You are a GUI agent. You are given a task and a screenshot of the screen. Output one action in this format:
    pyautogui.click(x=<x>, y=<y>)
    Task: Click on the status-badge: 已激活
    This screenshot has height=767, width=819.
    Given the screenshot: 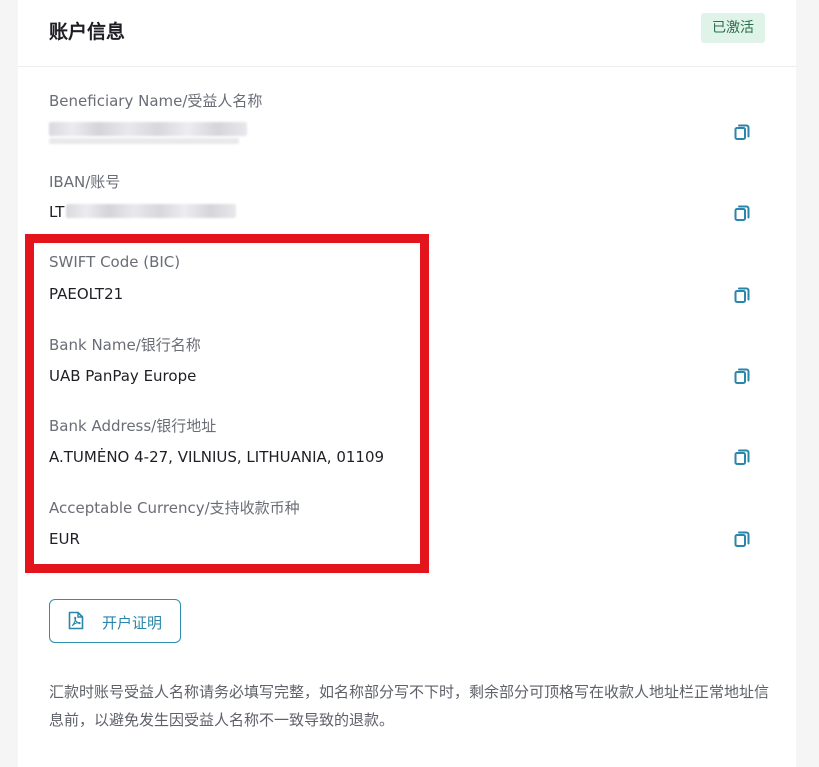 What is the action you would take?
    pyautogui.click(x=733, y=28)
    